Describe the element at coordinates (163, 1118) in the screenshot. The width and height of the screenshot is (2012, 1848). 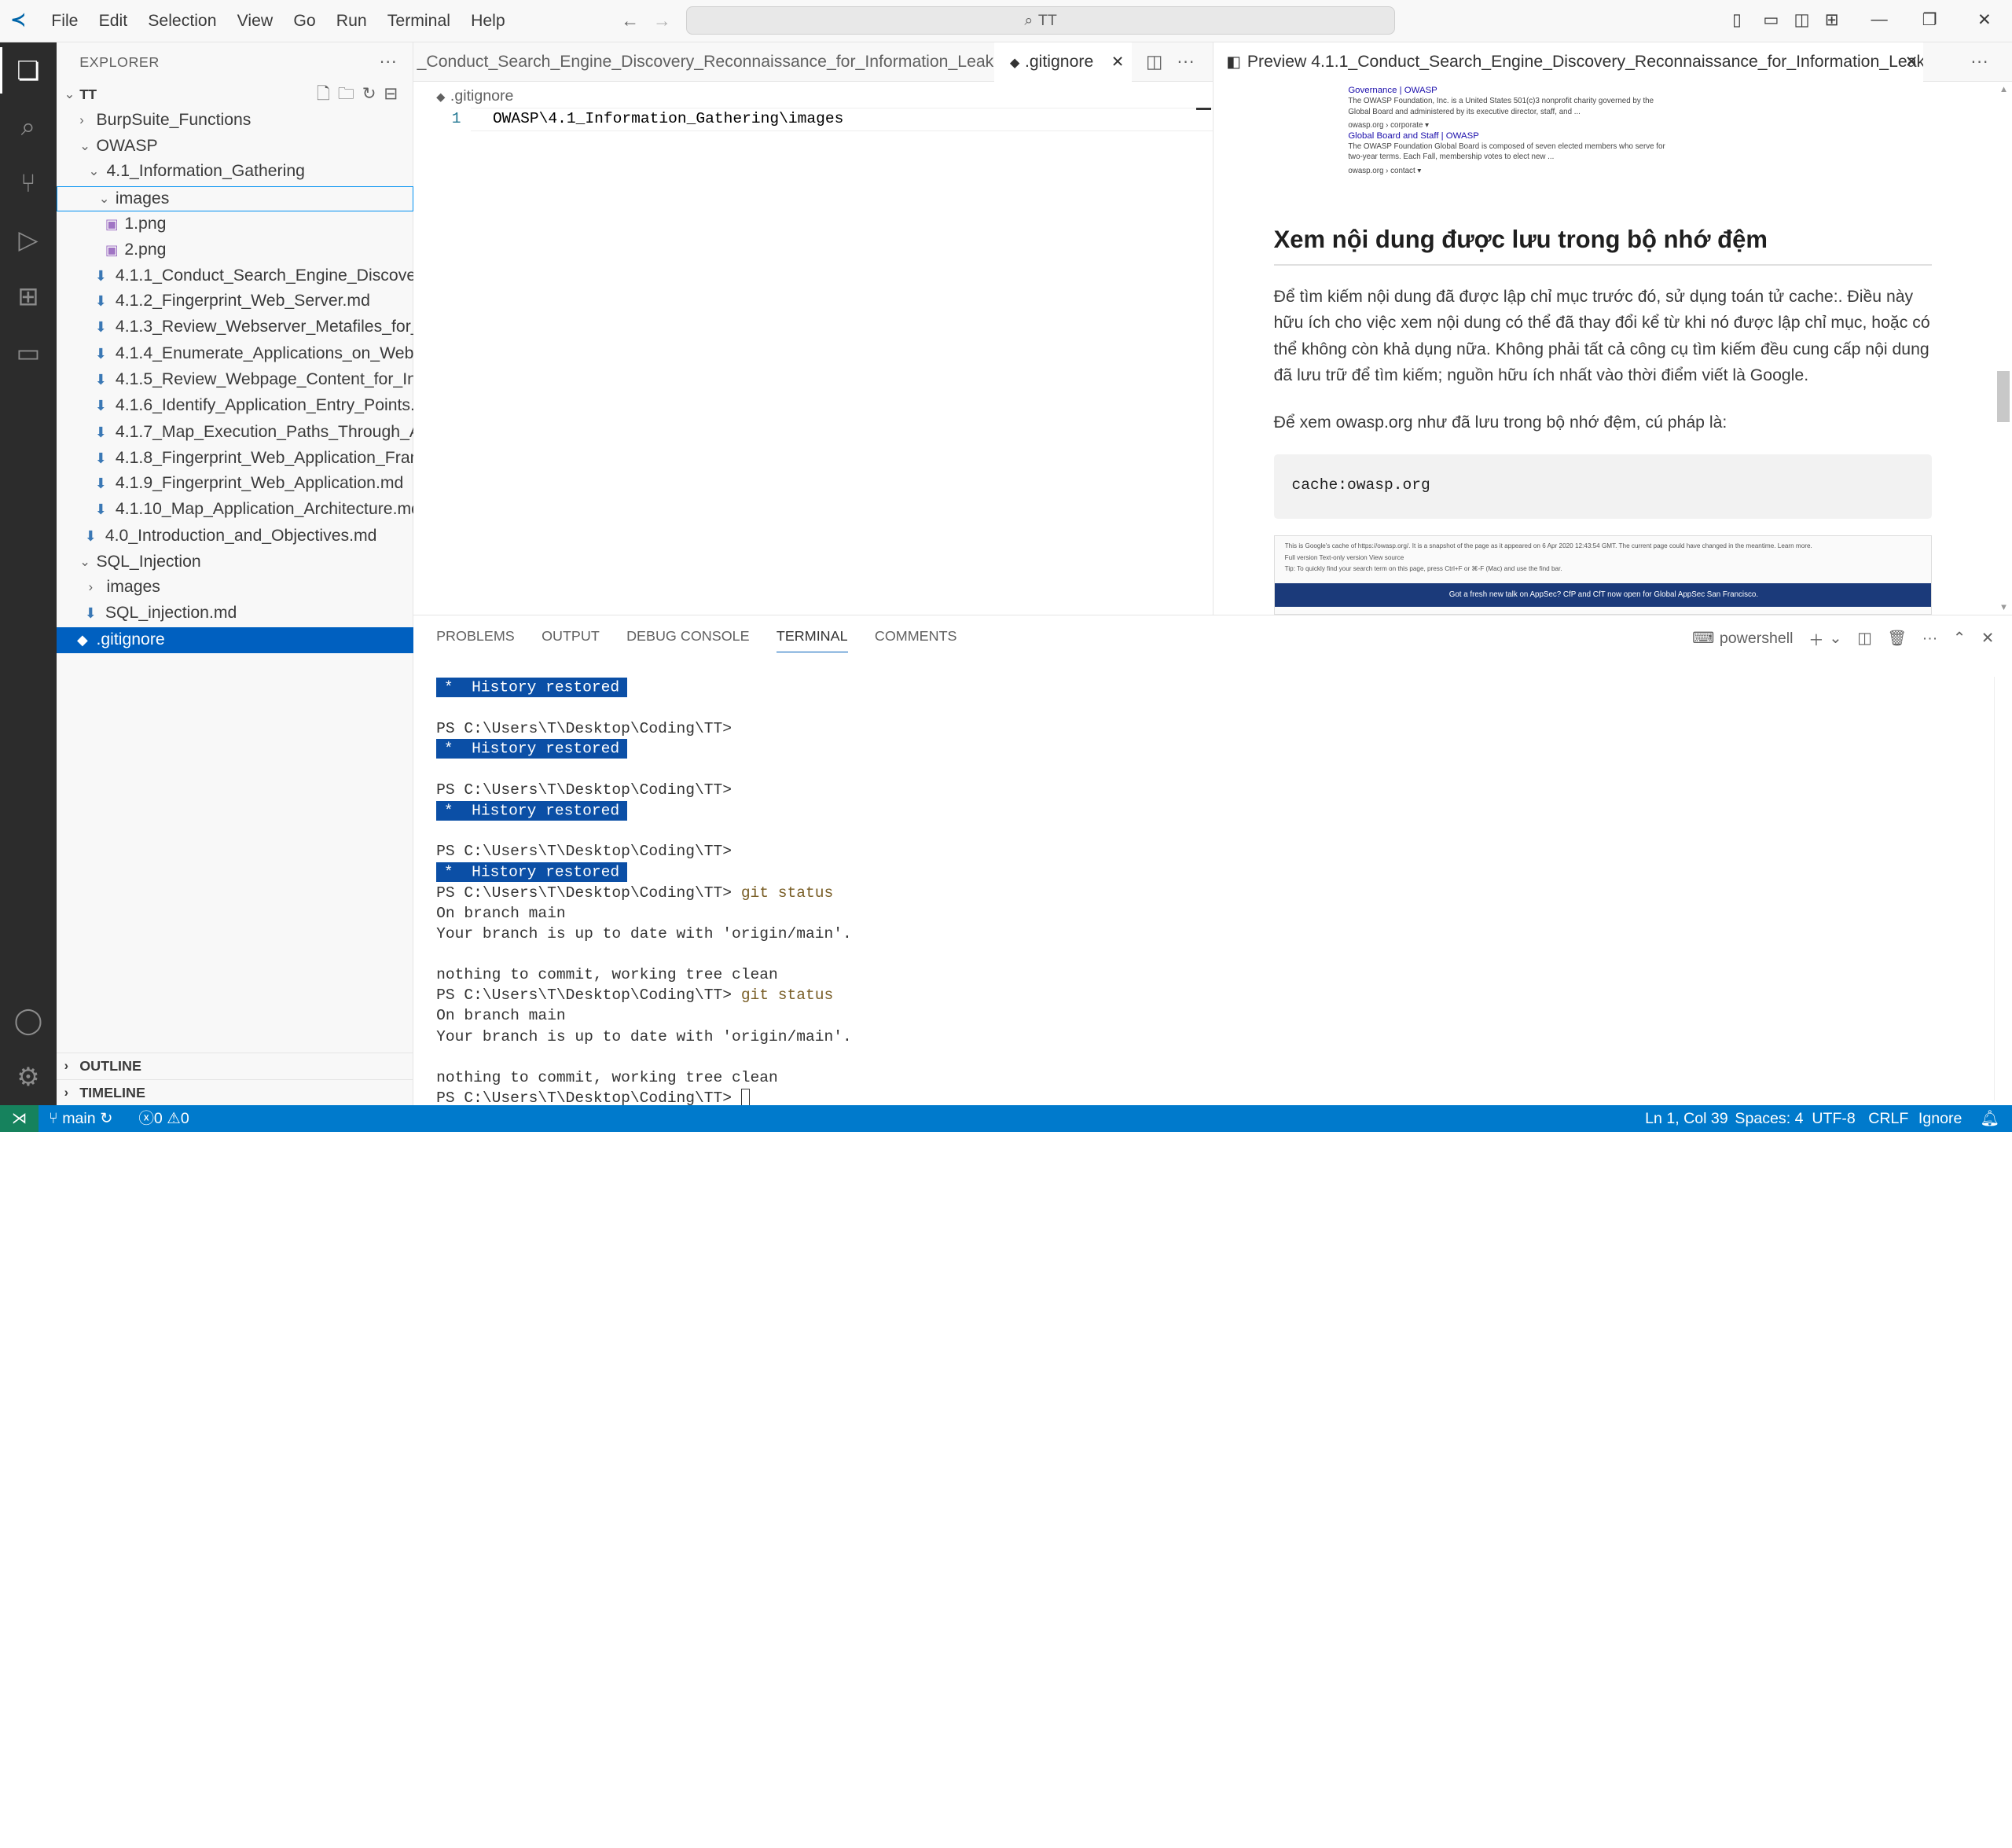
I see `problems-indicator: ⓧ0 ⚠0` at that location.